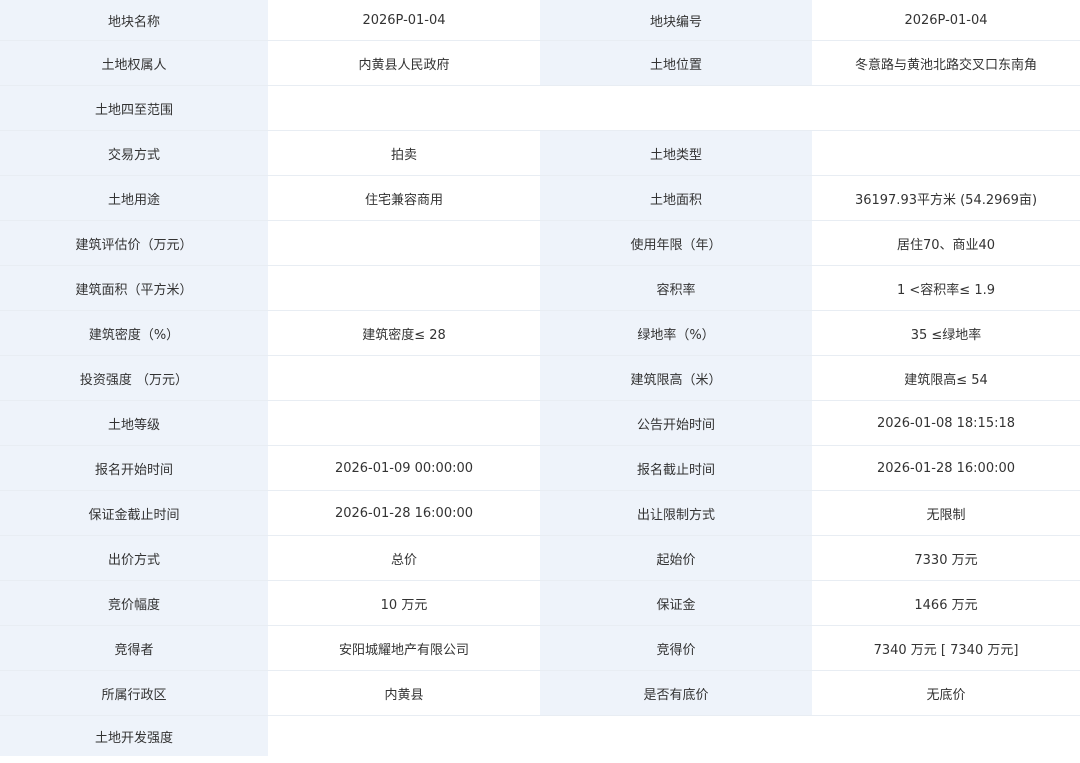 Image resolution: width=1080 pixels, height=763 pixels. What do you see at coordinates (676, 378) in the screenshot?
I see `field-label: 建筑限高（米）` at bounding box center [676, 378].